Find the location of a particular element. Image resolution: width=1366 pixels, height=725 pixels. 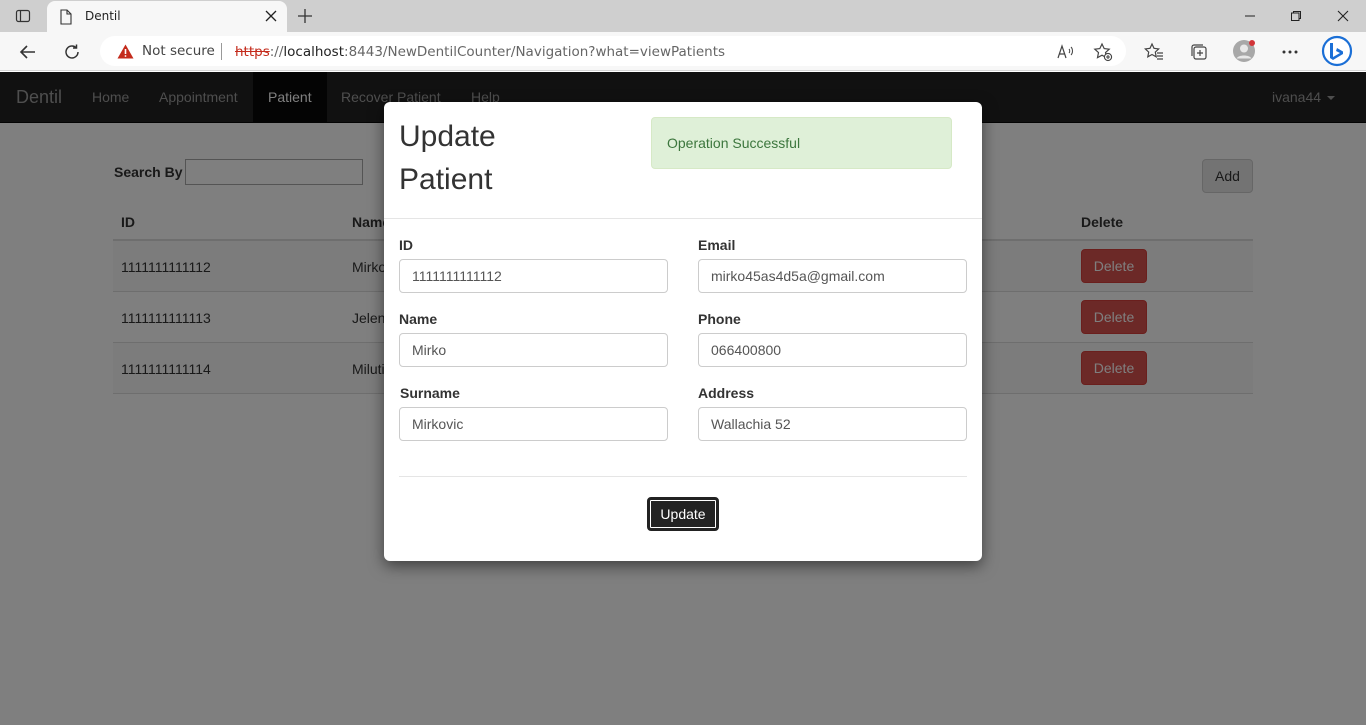

modal-header-divider is located at coordinates (683, 218).